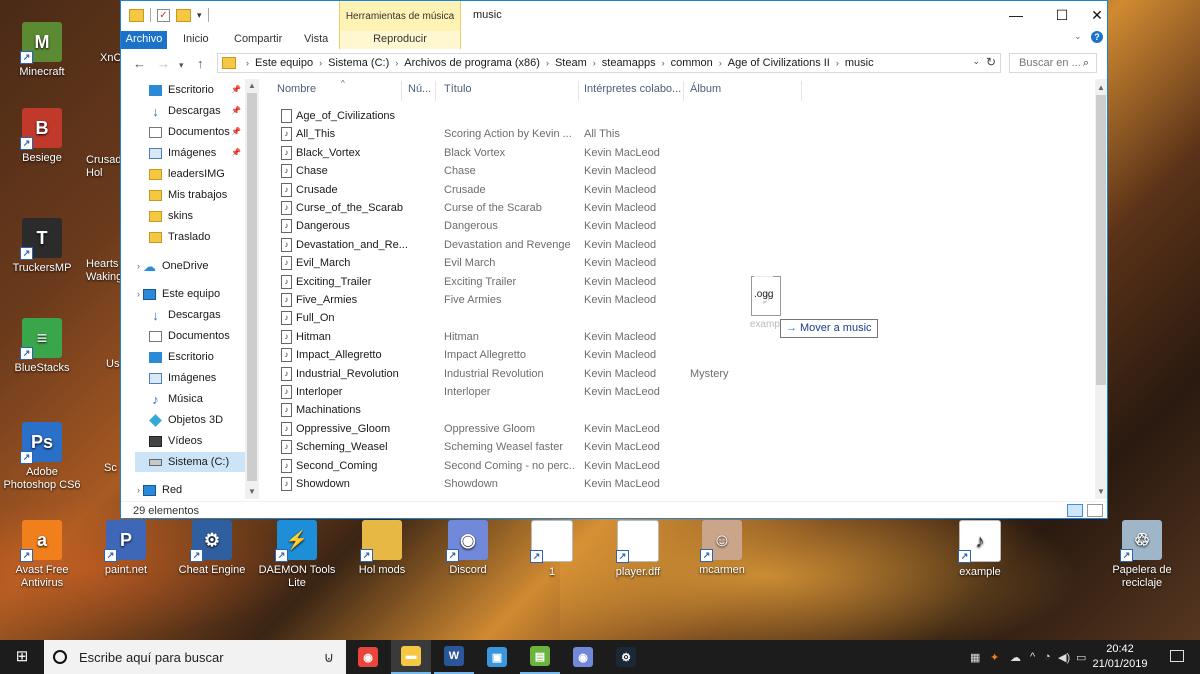 This screenshot has width=1200, height=674. What do you see at coordinates (183, 15) in the screenshot?
I see `new-folder-icon` at bounding box center [183, 15].